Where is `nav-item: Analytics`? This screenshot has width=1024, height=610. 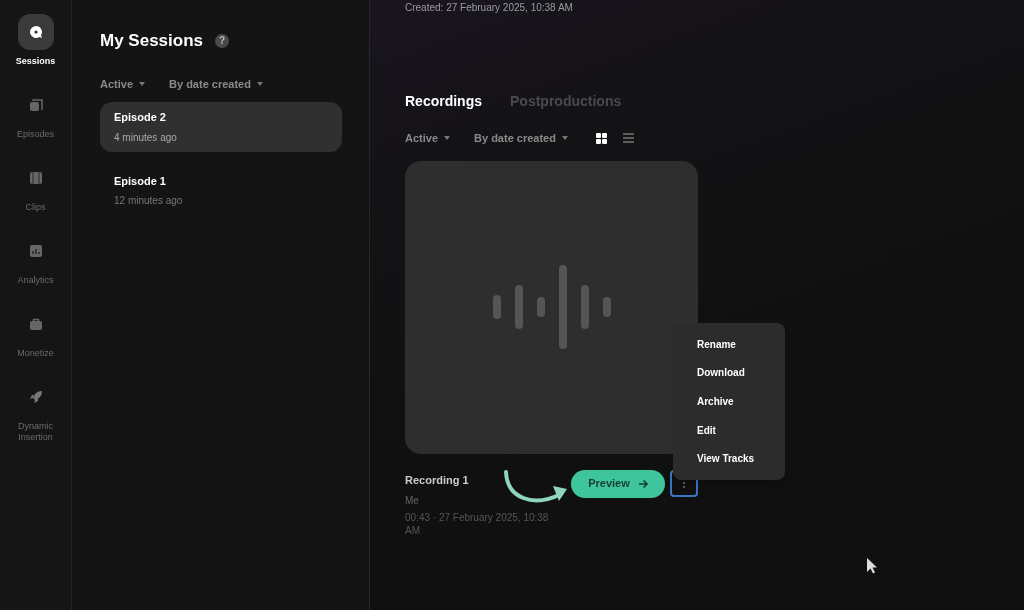
nav-item: Analytics is located at coordinates (35, 259).